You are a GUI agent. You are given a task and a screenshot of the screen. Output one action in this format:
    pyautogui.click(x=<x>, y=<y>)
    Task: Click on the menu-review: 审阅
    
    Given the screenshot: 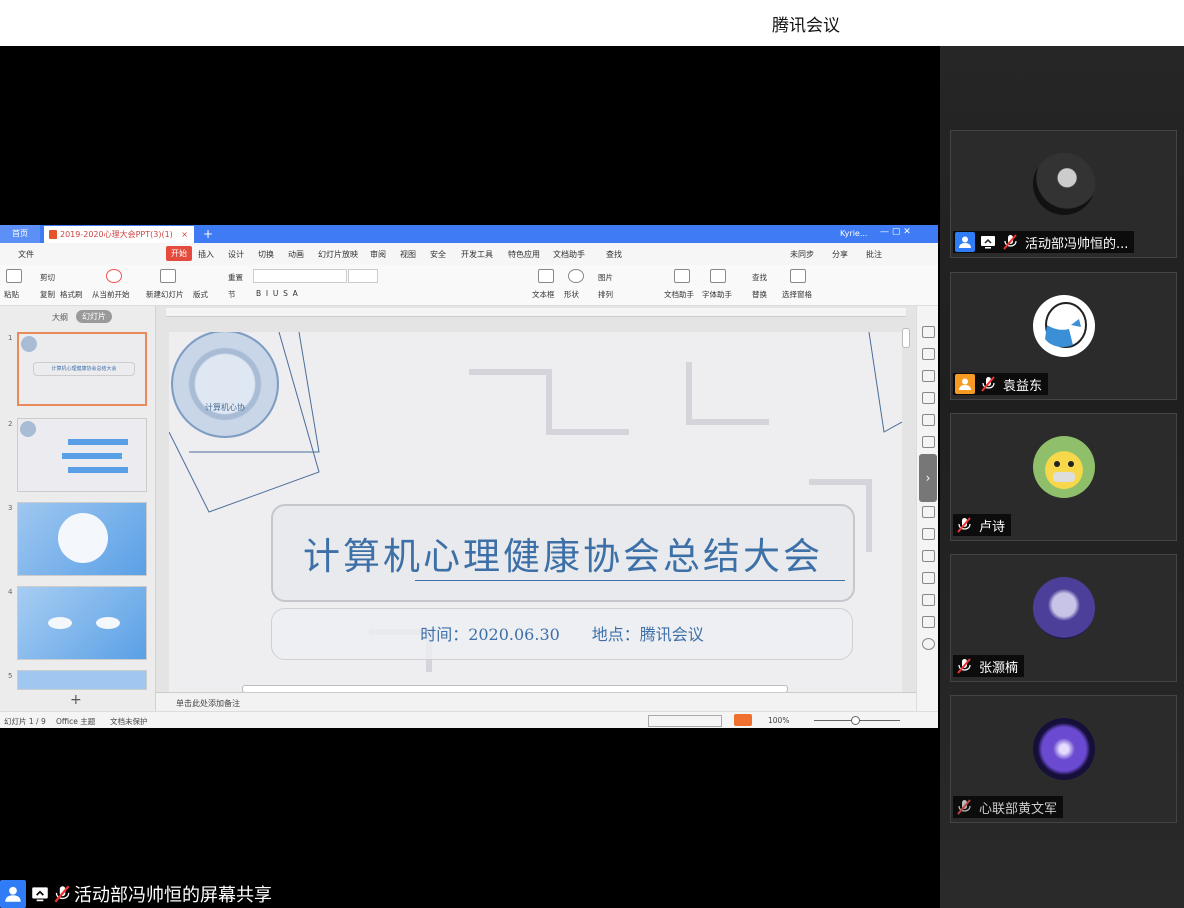 What is the action you would take?
    pyautogui.click(x=378, y=254)
    